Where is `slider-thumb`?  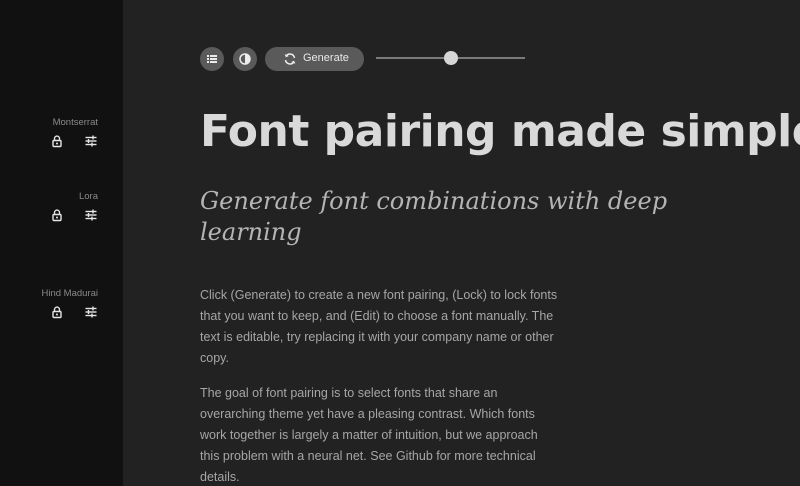
slider-thumb is located at coordinates (450, 58).